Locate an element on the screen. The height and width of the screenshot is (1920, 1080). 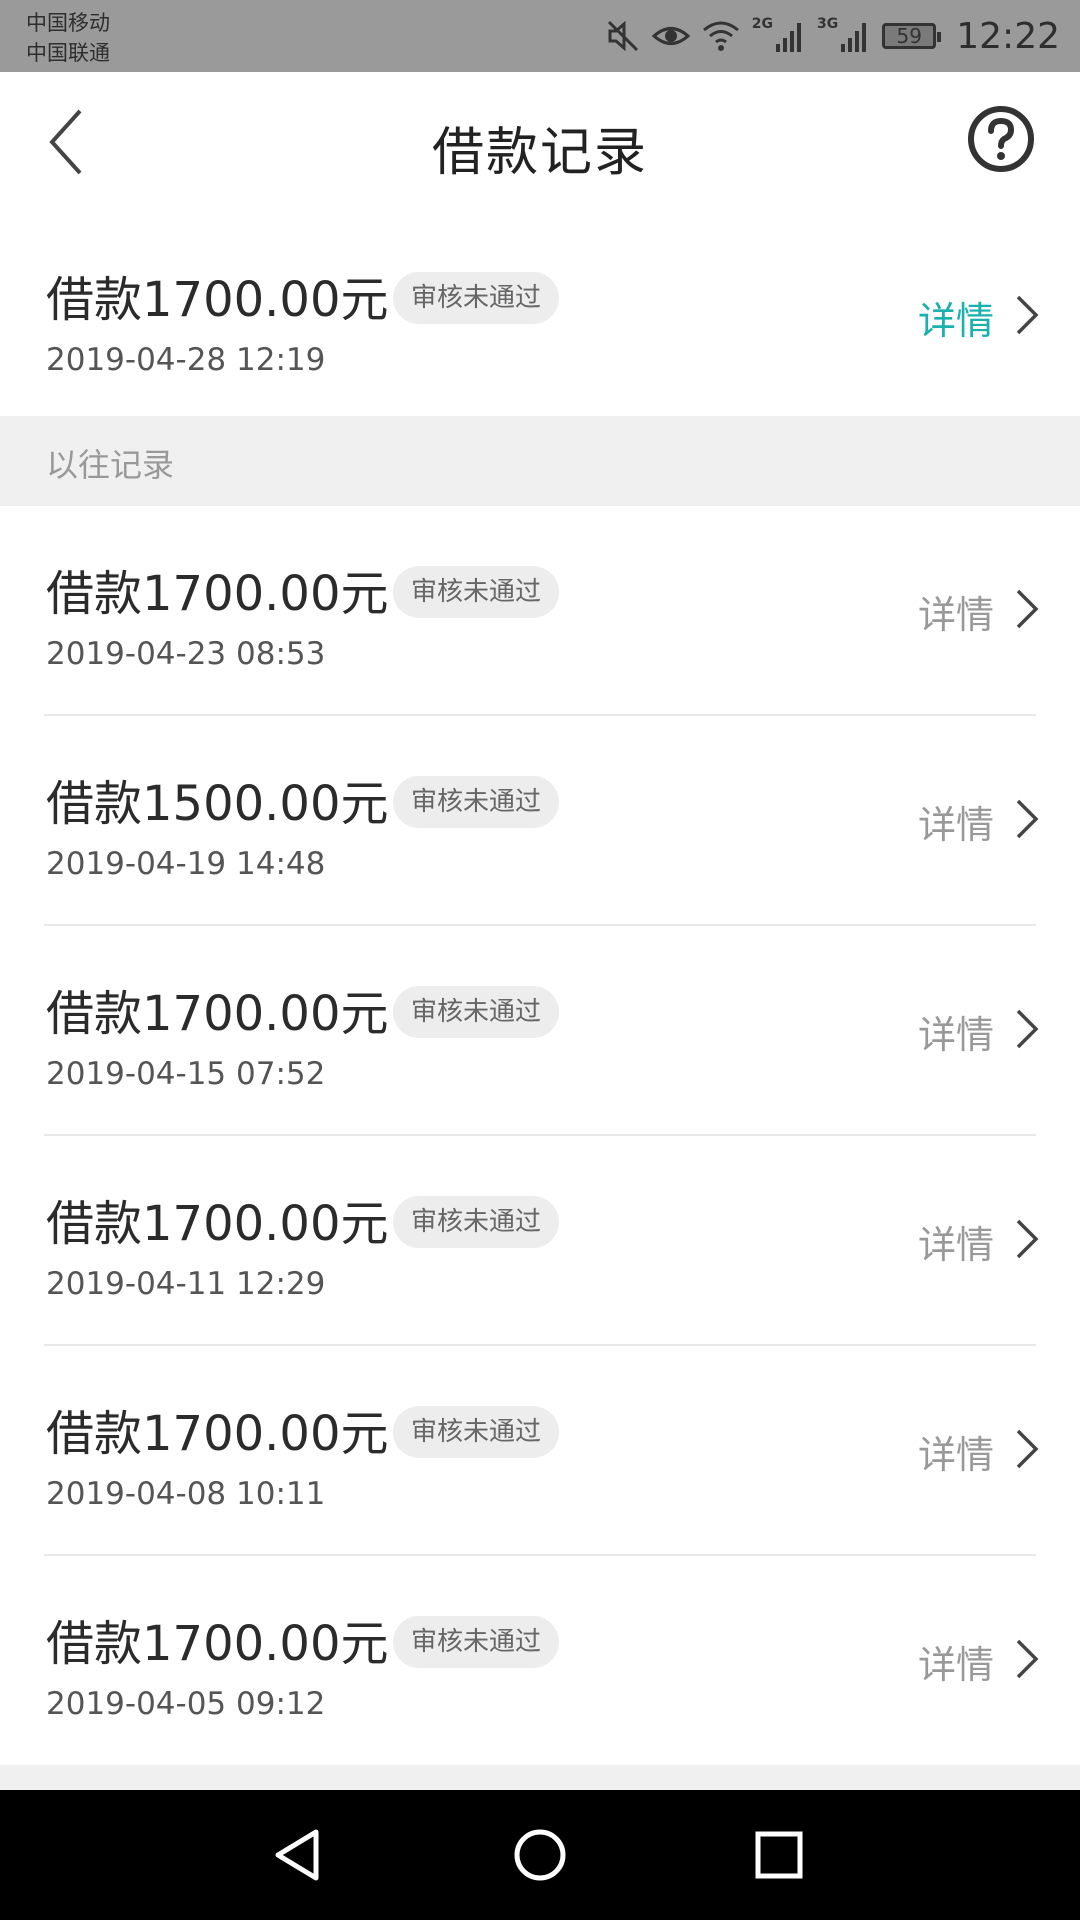
system-nav-bar is located at coordinates (540, 1855).